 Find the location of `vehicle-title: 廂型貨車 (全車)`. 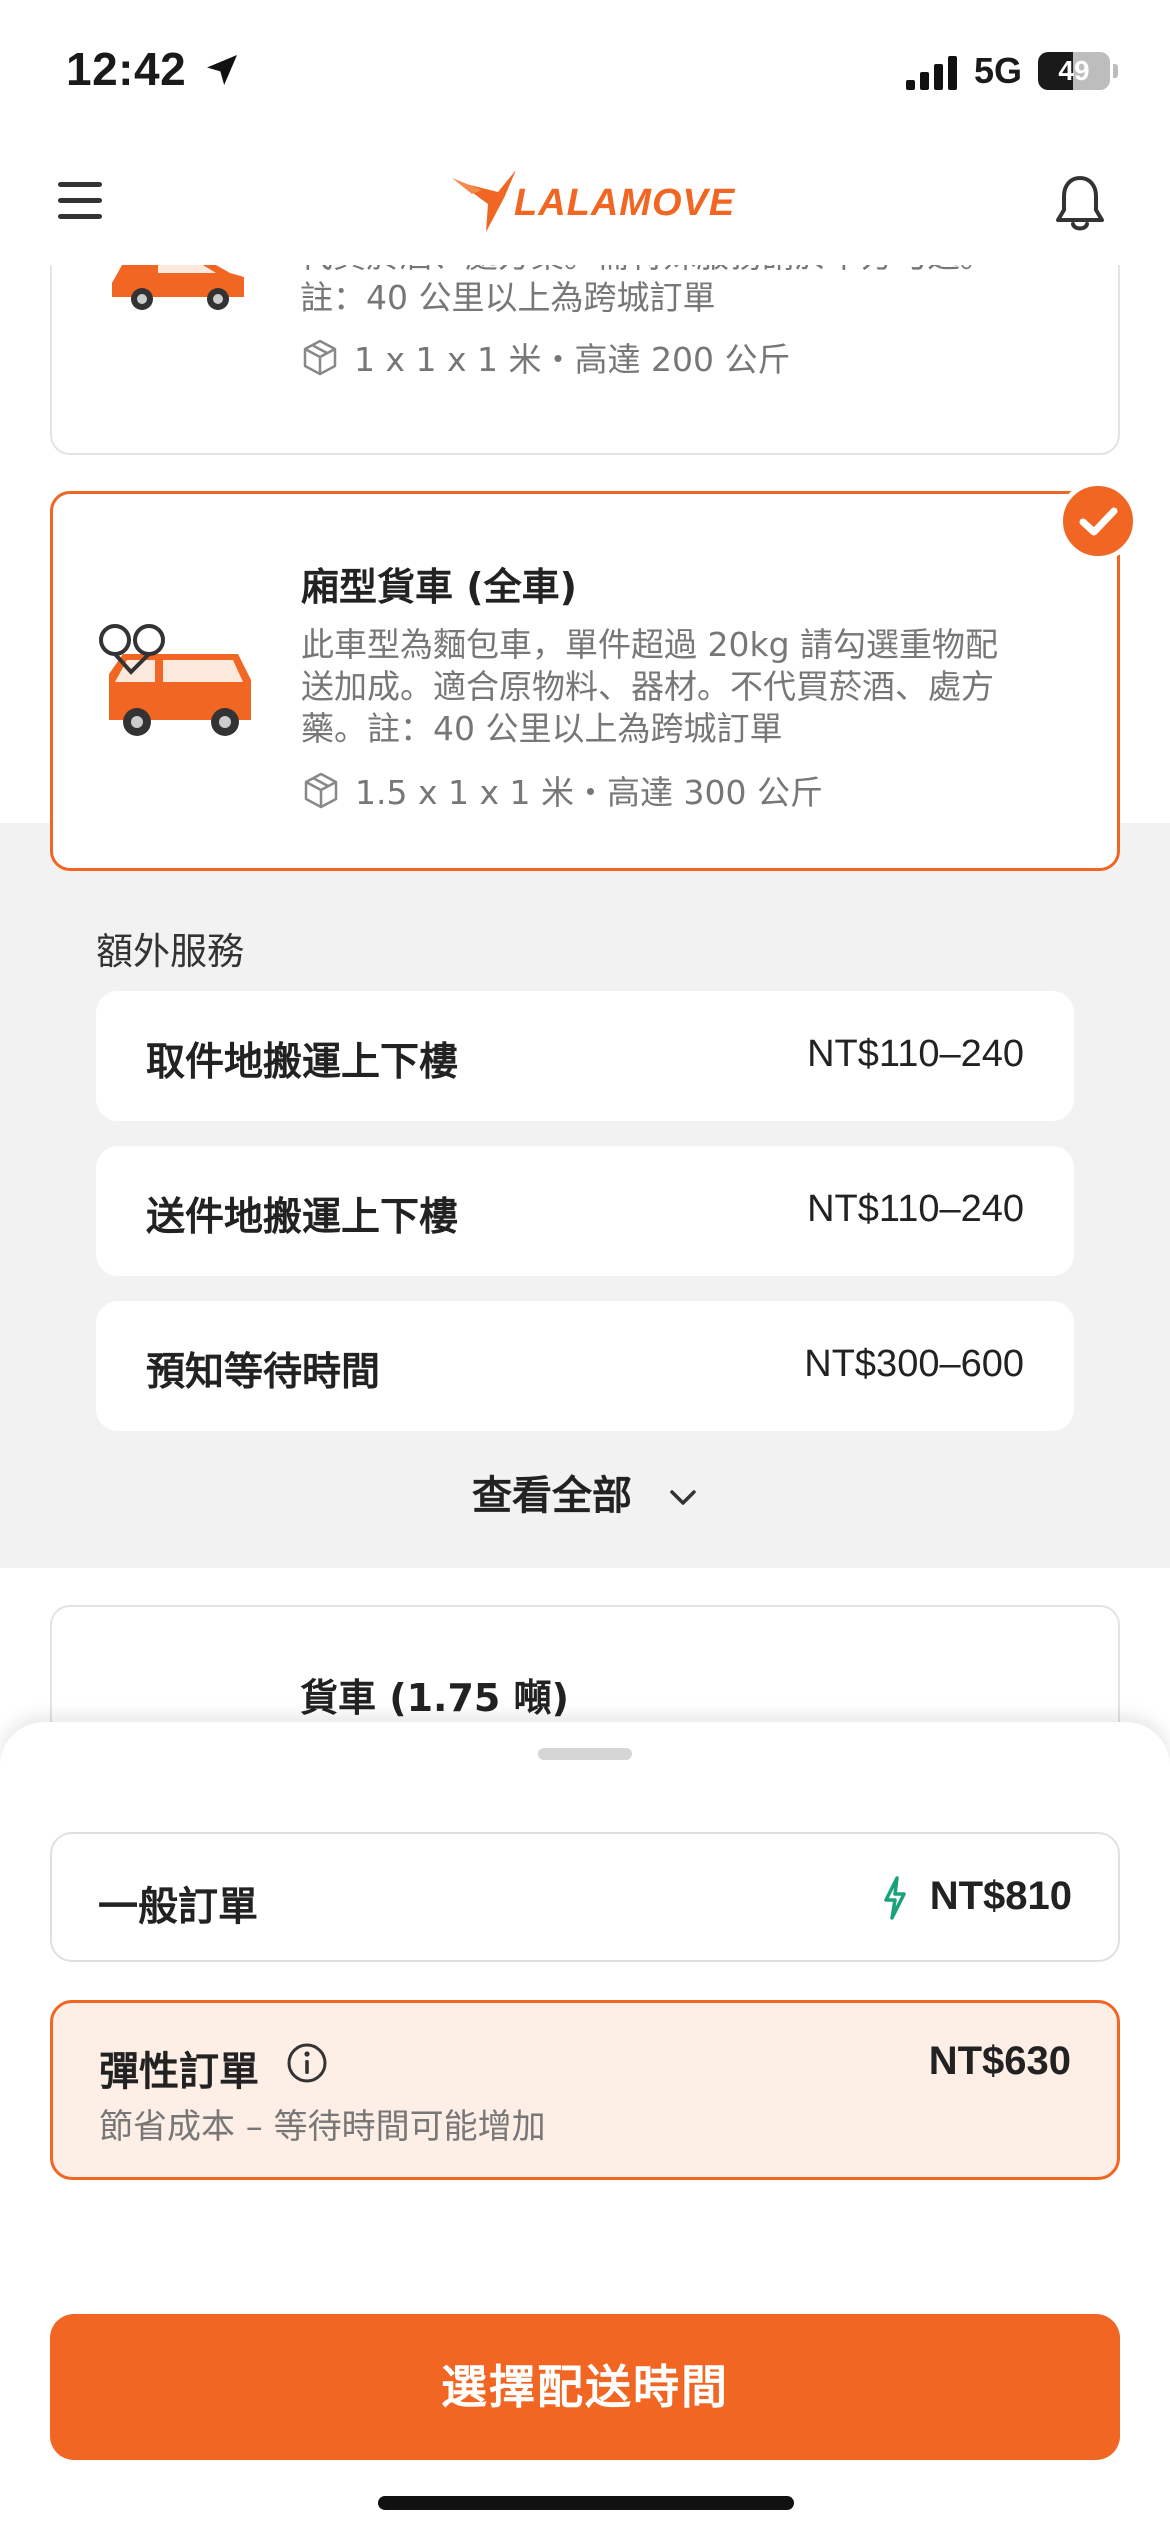

vehicle-title: 廂型貨車 (全車) is located at coordinates (439, 587).